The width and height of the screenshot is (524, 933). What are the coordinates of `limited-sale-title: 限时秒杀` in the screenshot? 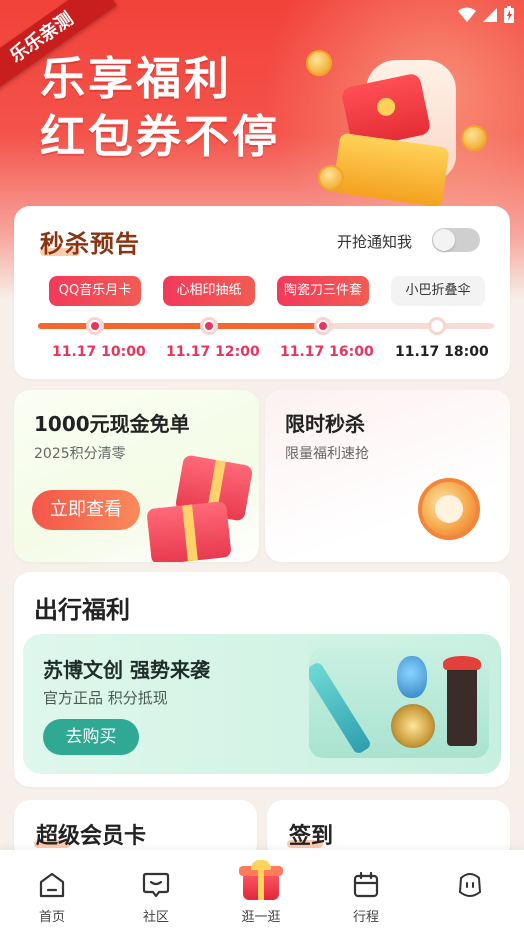 It's located at (325, 424).